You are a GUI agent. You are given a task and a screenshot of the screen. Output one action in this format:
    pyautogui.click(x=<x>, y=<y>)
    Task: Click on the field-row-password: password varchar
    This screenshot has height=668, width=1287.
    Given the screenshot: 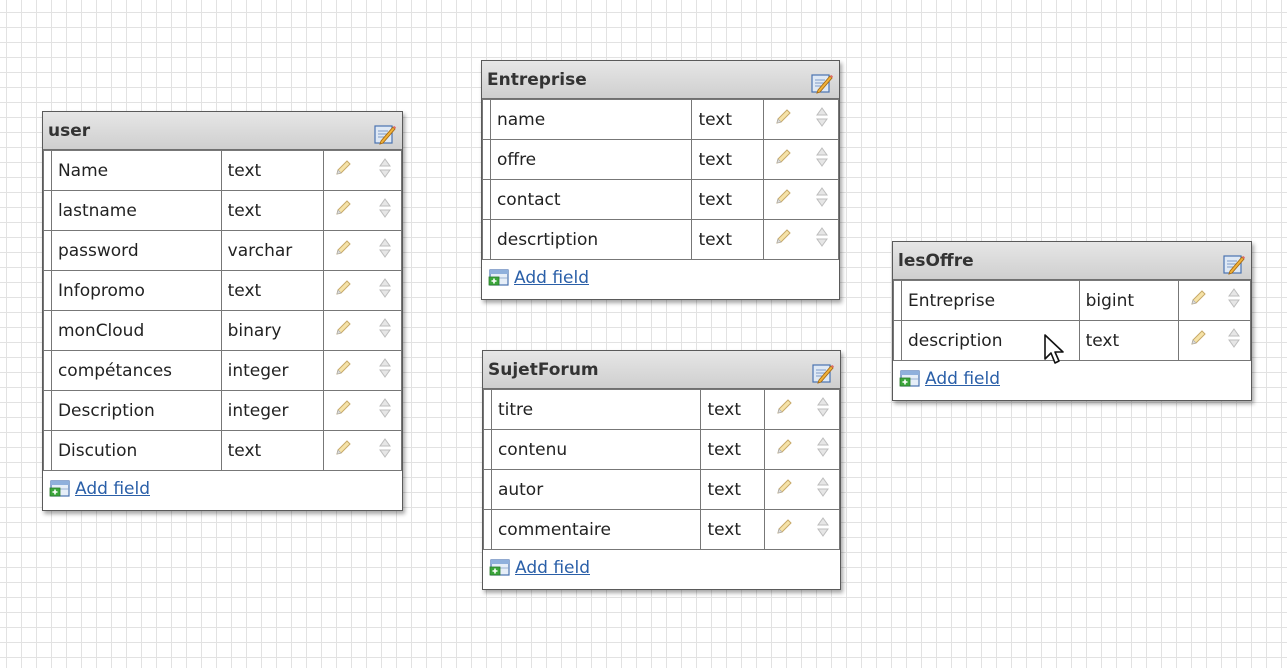 What is the action you would take?
    pyautogui.click(x=222, y=250)
    